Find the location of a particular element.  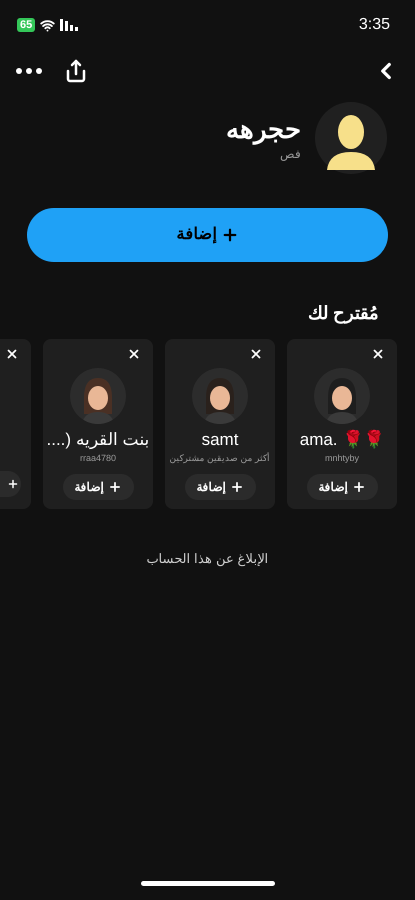

share-icon is located at coordinates (76, 71).